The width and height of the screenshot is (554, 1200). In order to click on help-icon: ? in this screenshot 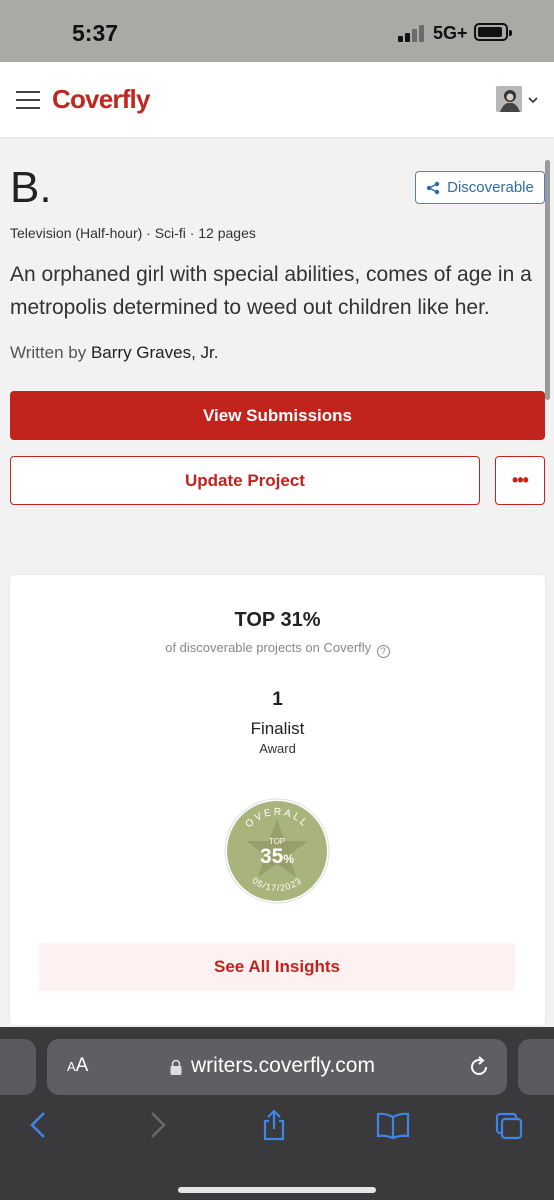, I will do `click(383, 651)`.